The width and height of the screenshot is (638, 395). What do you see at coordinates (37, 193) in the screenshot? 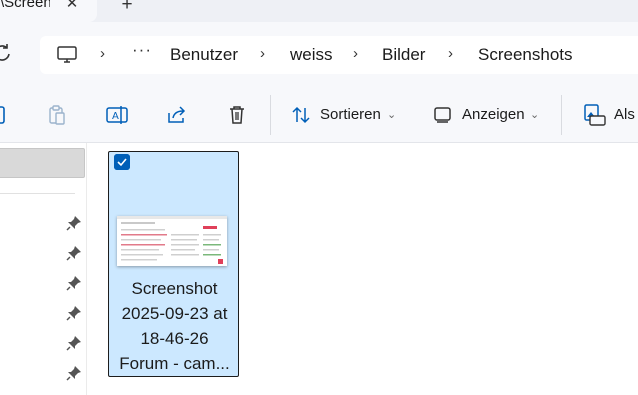
I see `nav-divider` at bounding box center [37, 193].